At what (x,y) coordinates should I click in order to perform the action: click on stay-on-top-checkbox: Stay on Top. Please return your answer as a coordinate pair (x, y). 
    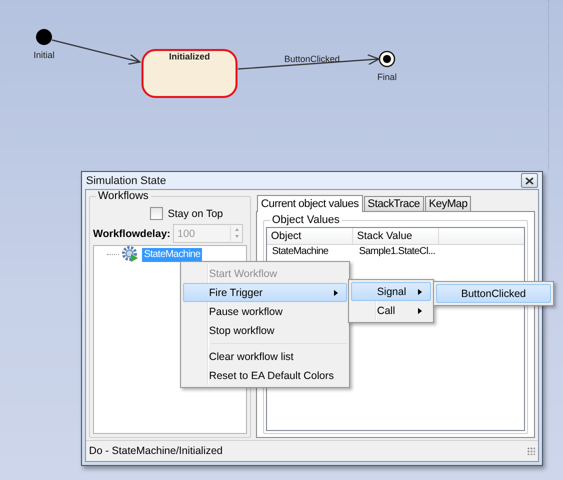
    Looking at the image, I should click on (186, 213).